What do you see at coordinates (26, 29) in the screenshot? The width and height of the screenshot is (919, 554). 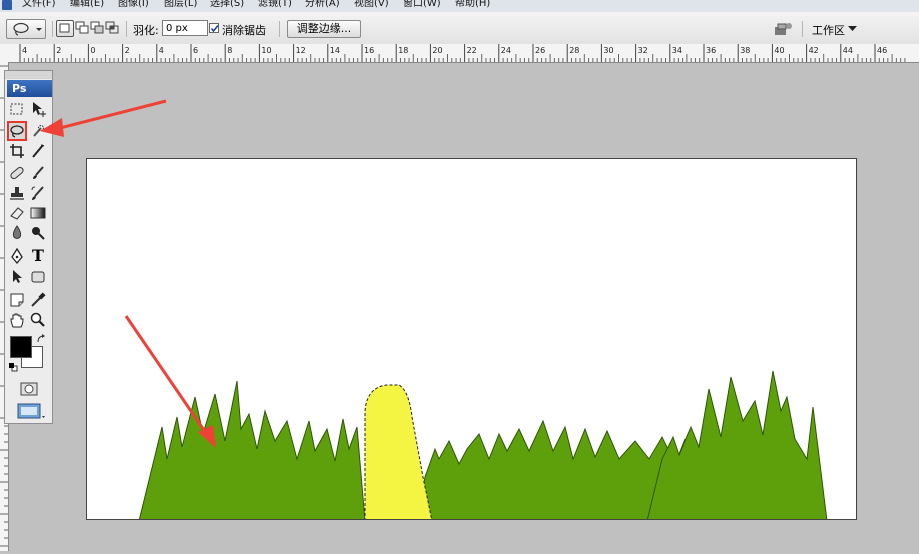 I see `tool-preset-picker` at bounding box center [26, 29].